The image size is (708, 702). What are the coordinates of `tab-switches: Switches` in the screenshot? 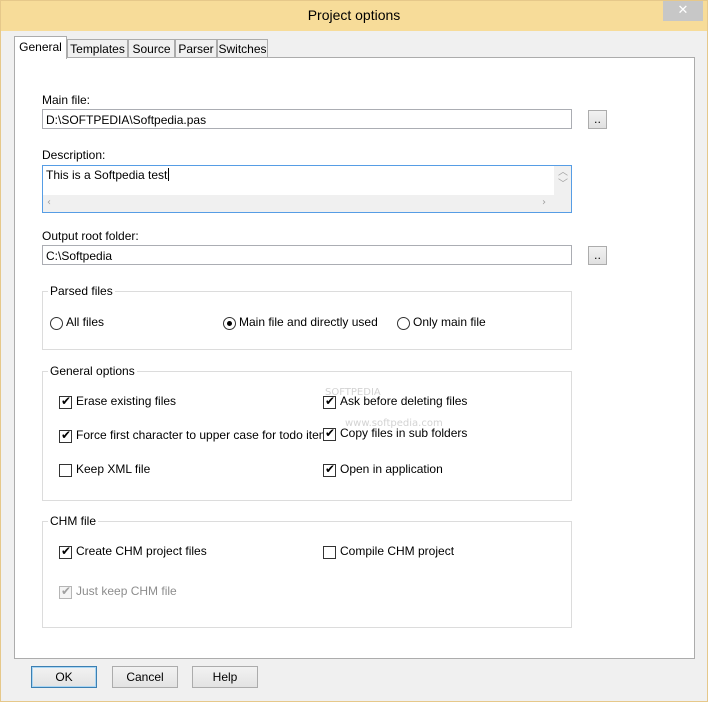 It's located at (242, 48).